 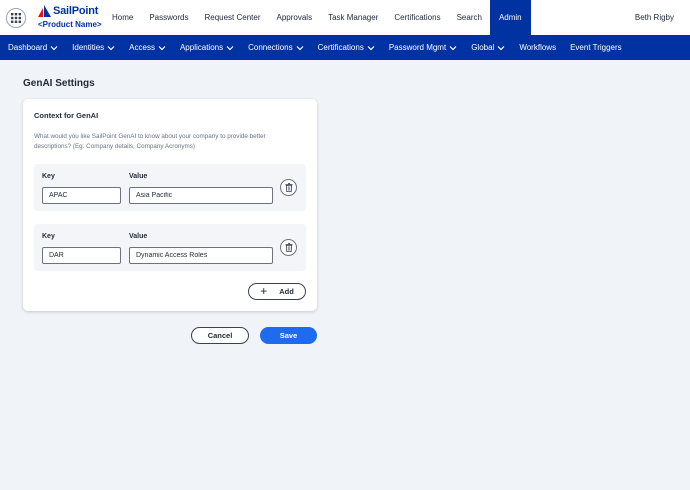 What do you see at coordinates (88, 47) in the screenshot?
I see `subnav-label: Identities` at bounding box center [88, 47].